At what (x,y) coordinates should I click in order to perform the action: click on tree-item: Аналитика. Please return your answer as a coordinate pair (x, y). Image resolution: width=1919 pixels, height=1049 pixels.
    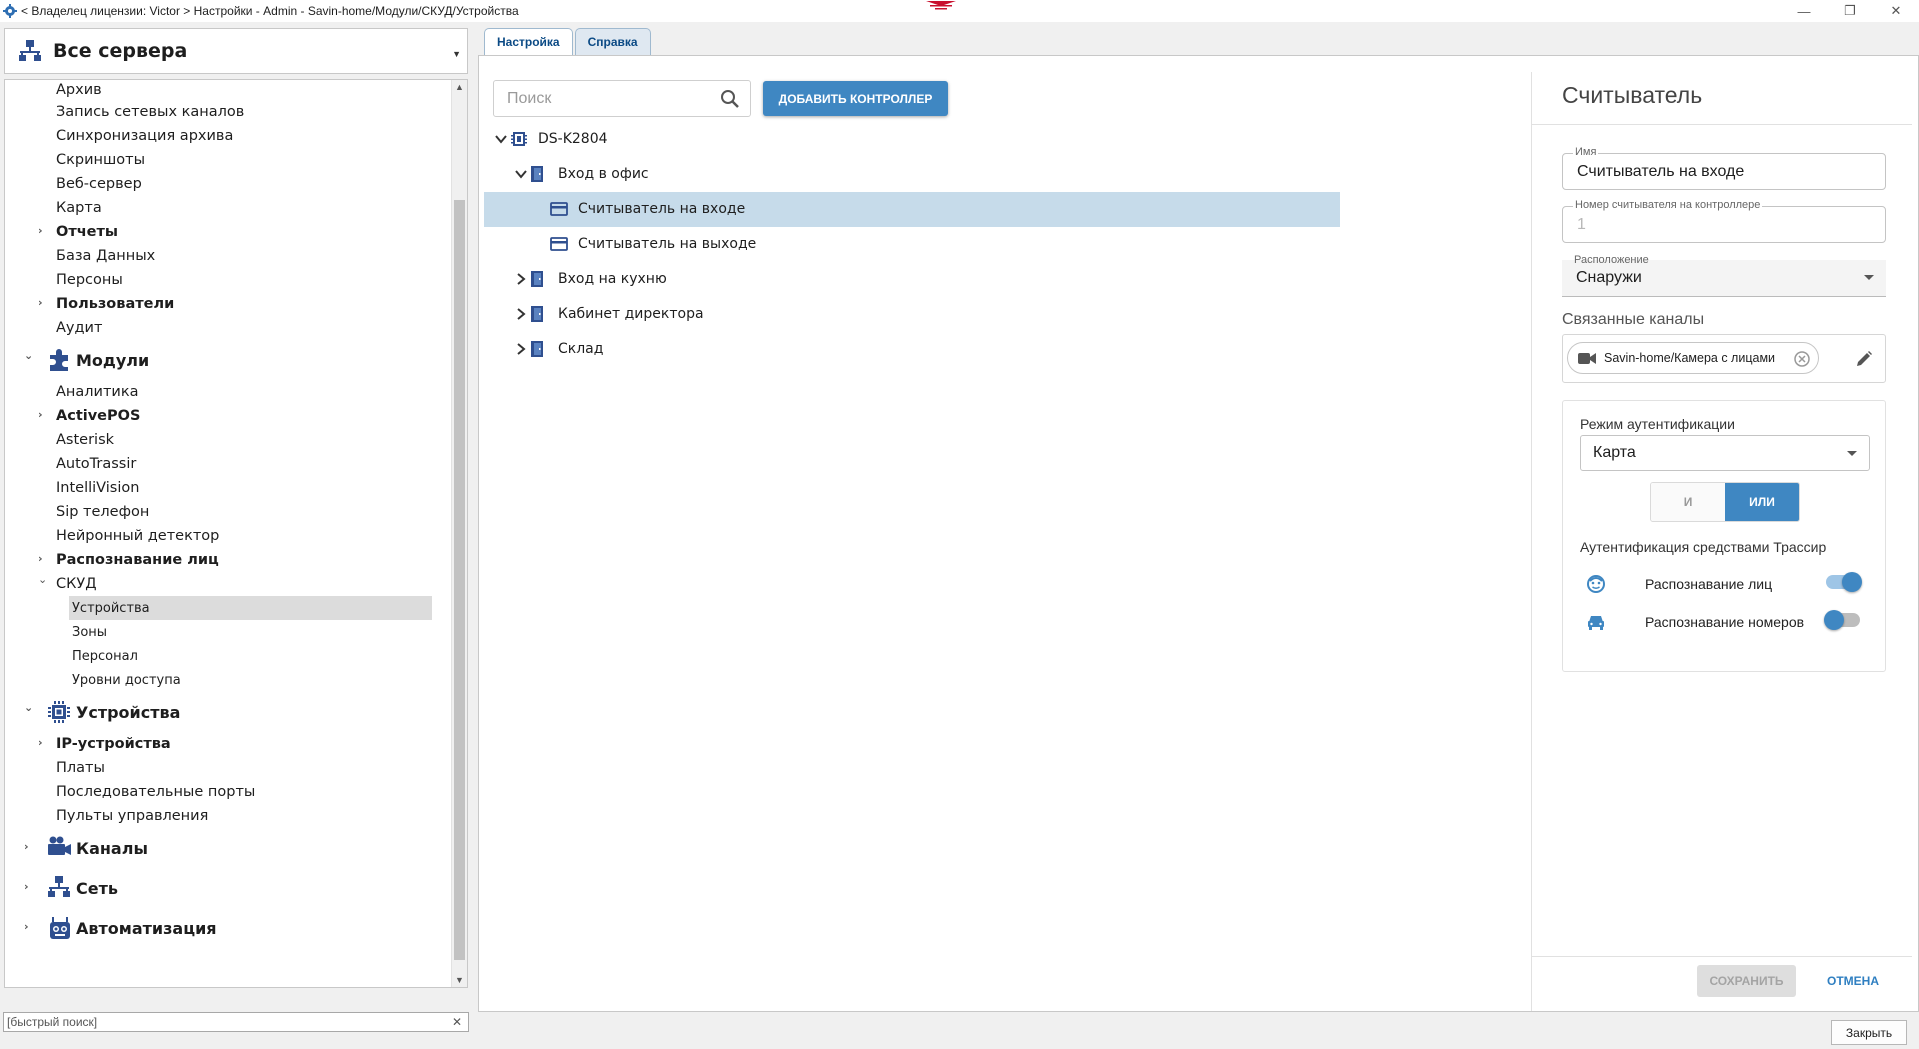
    Looking at the image, I should click on (228, 392).